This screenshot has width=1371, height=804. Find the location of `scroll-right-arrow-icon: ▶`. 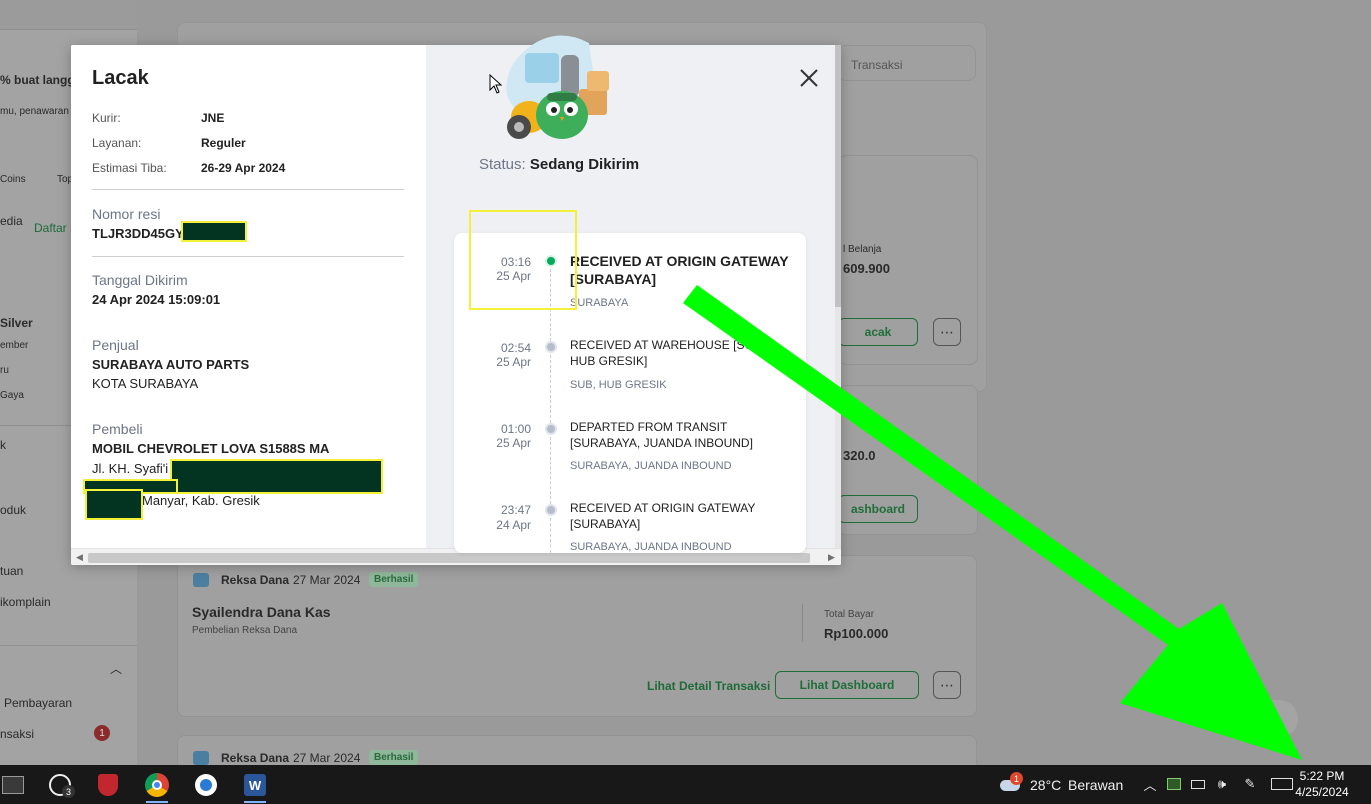

scroll-right-arrow-icon: ▶ is located at coordinates (831, 557).